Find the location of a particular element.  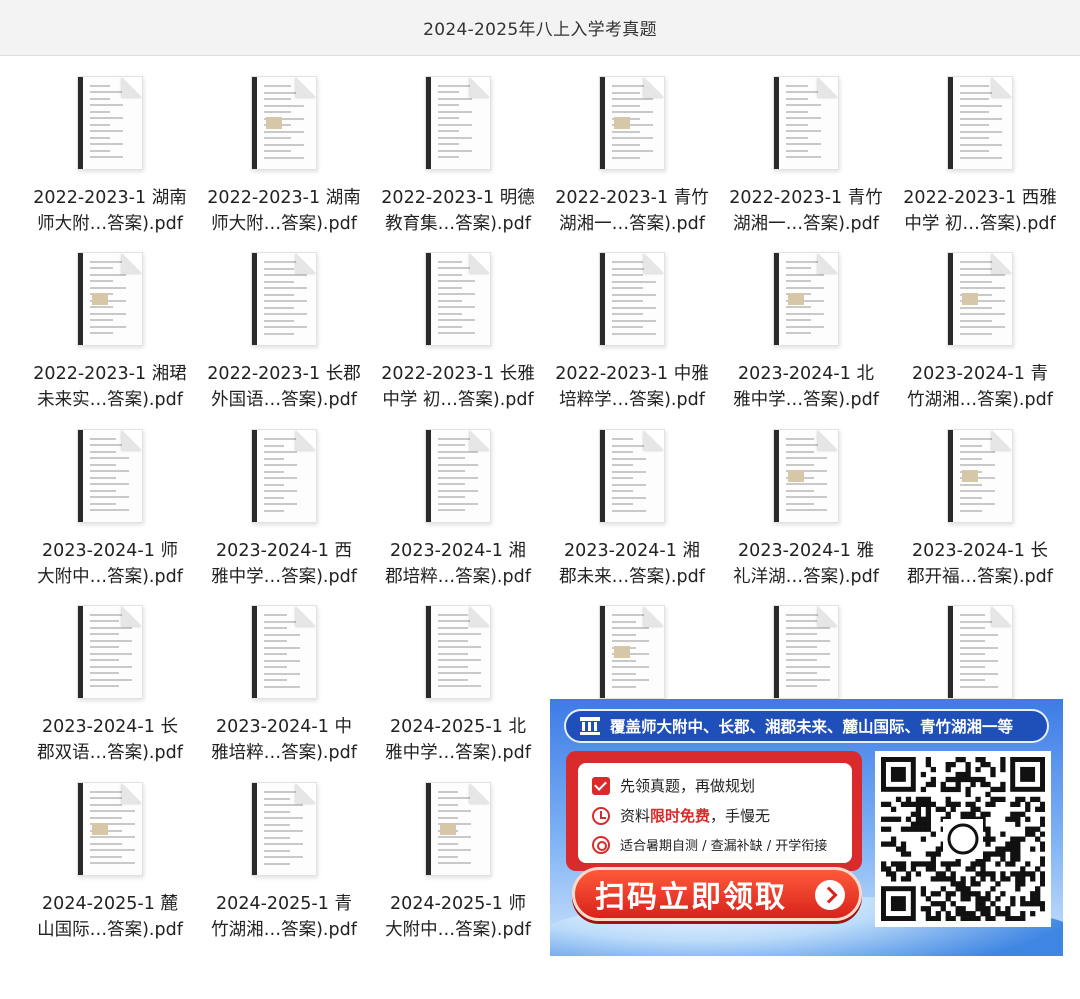

file-item: 2023-2024-1 中雅培粹…答案).pdf is located at coordinates (284, 690).